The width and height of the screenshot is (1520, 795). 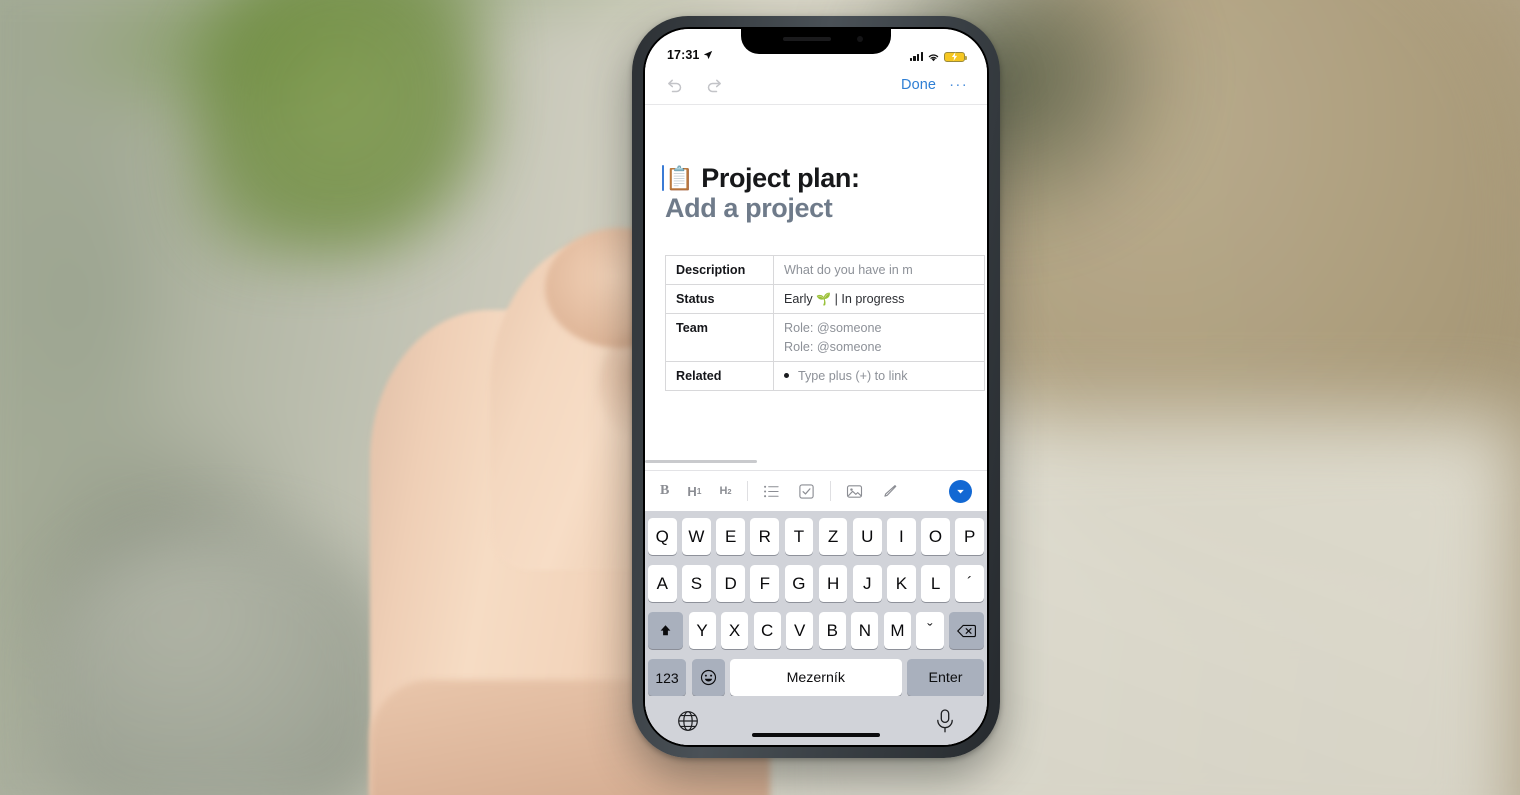 What do you see at coordinates (945, 677) in the screenshot?
I see `enter-key: Enter` at bounding box center [945, 677].